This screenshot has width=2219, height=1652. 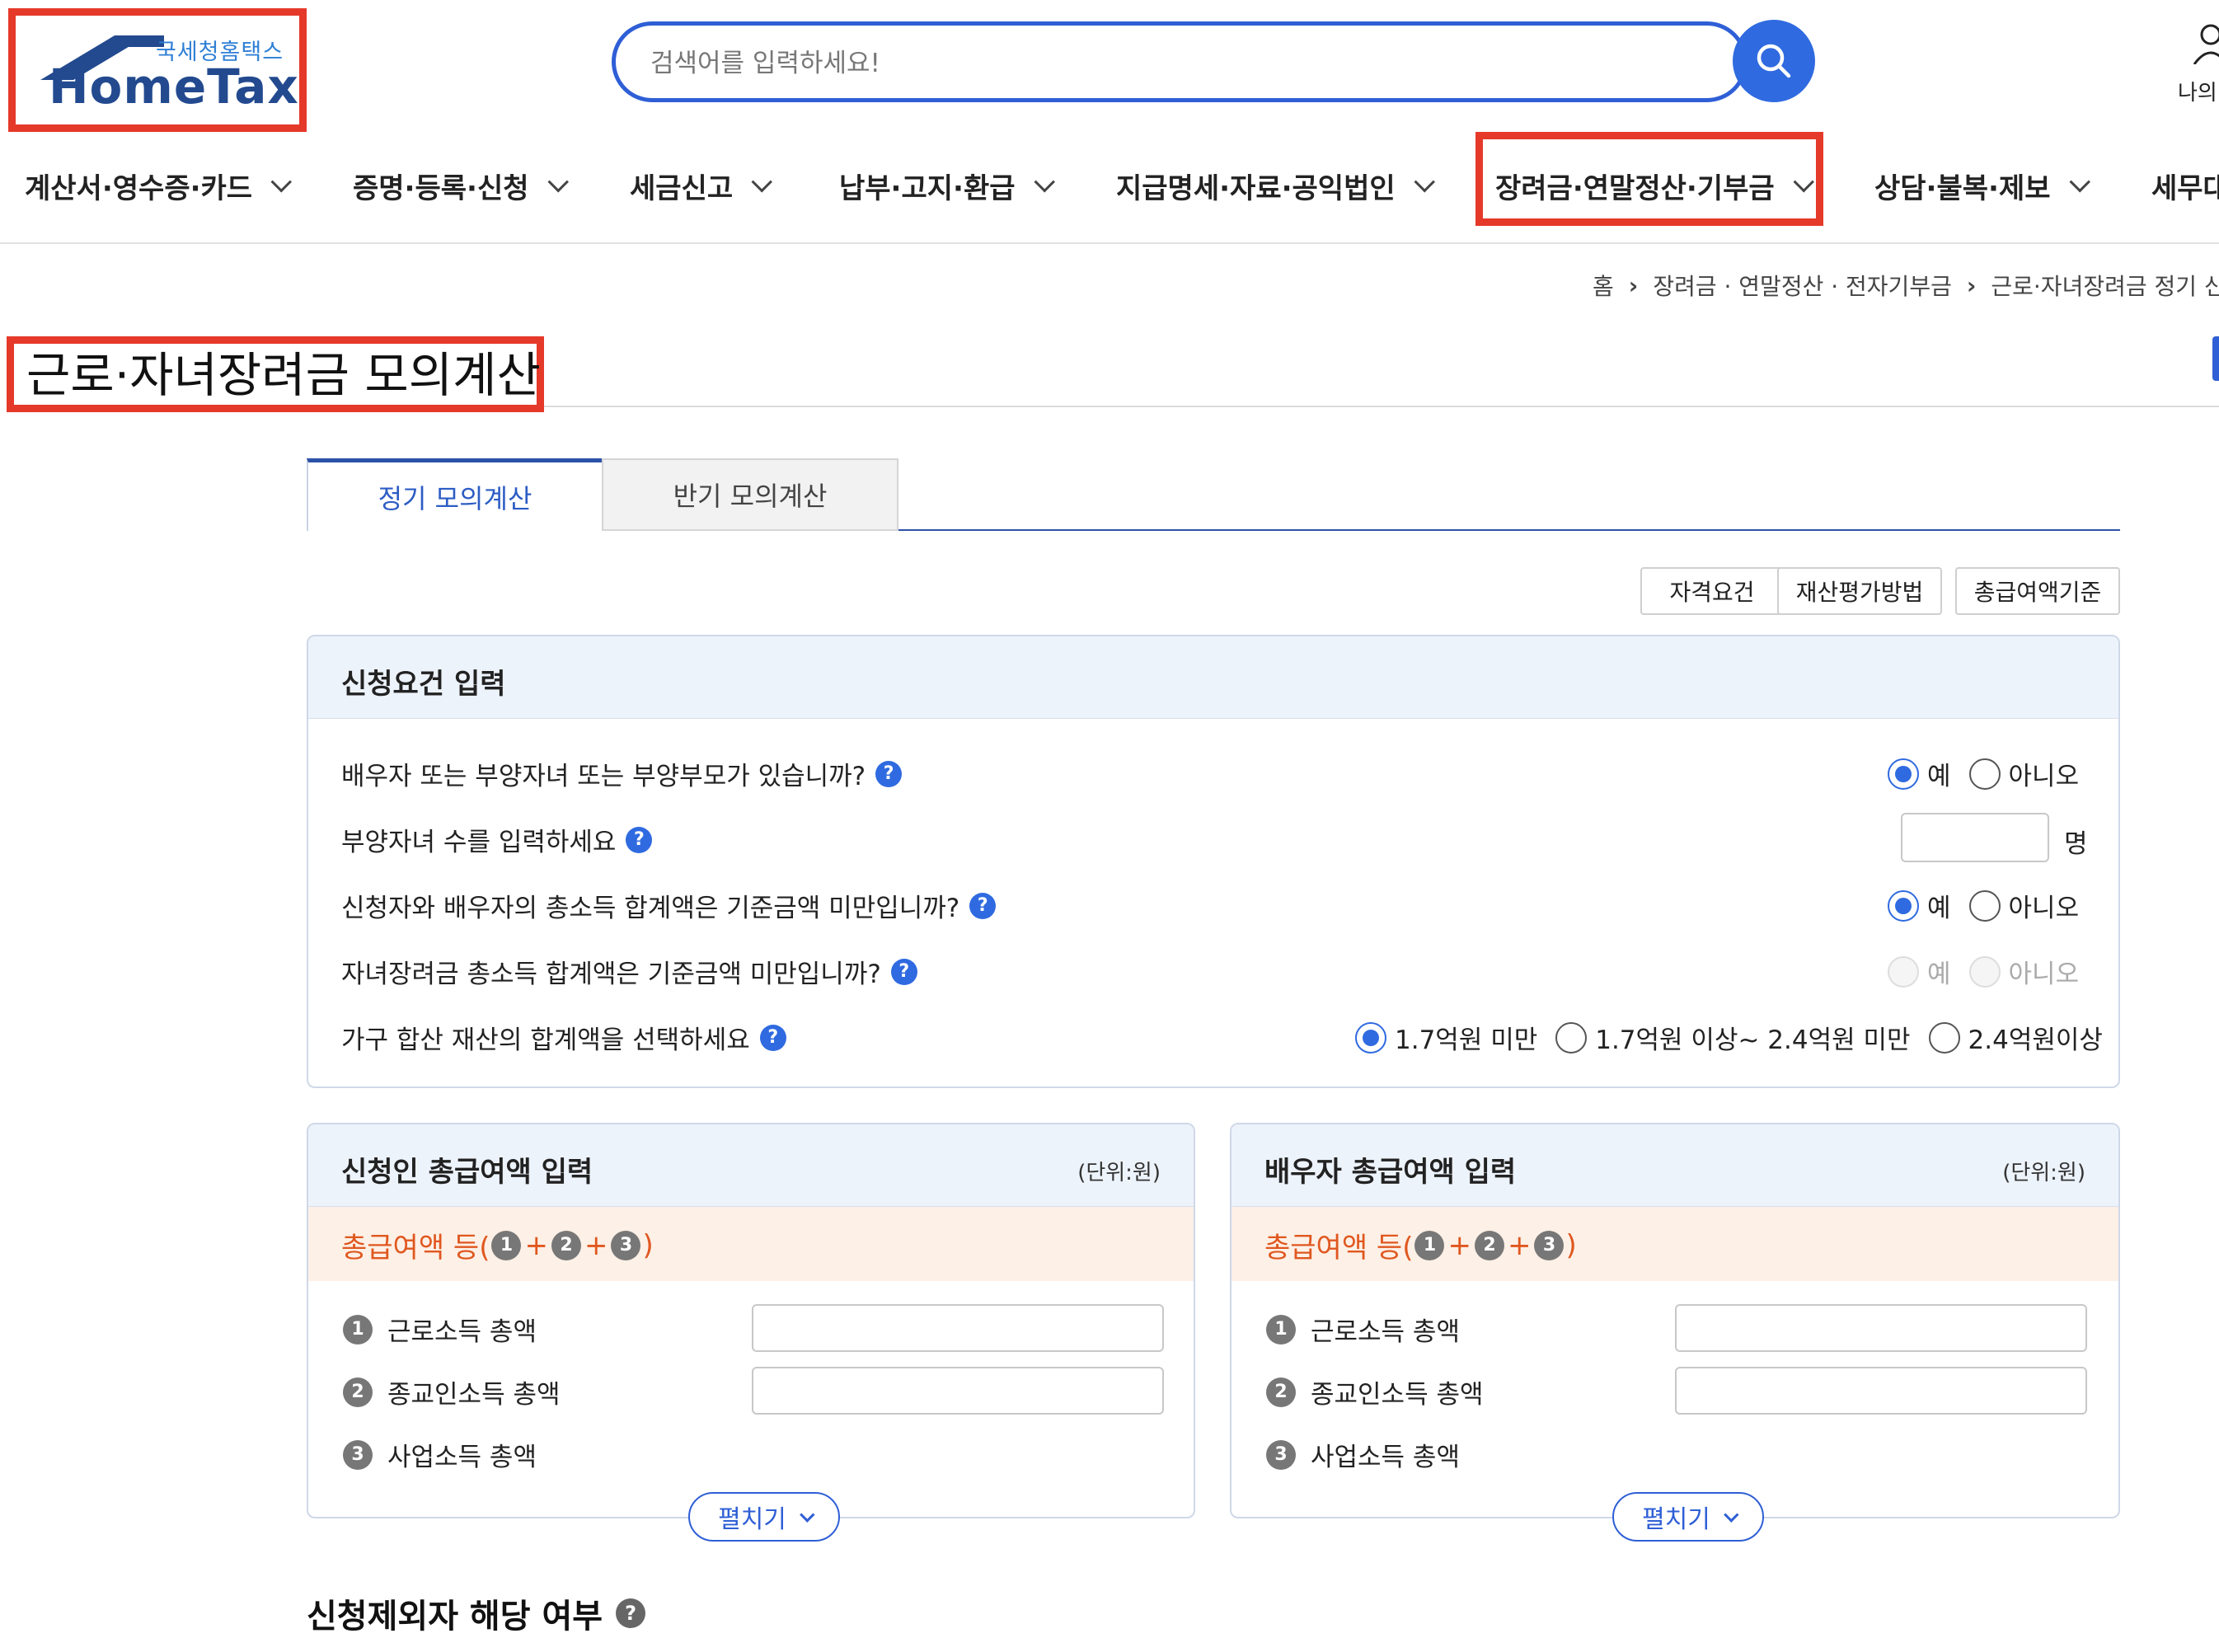 What do you see at coordinates (157, 70) in the screenshot?
I see `hometax-logo: 국세청홈택스 HomeTax` at bounding box center [157, 70].